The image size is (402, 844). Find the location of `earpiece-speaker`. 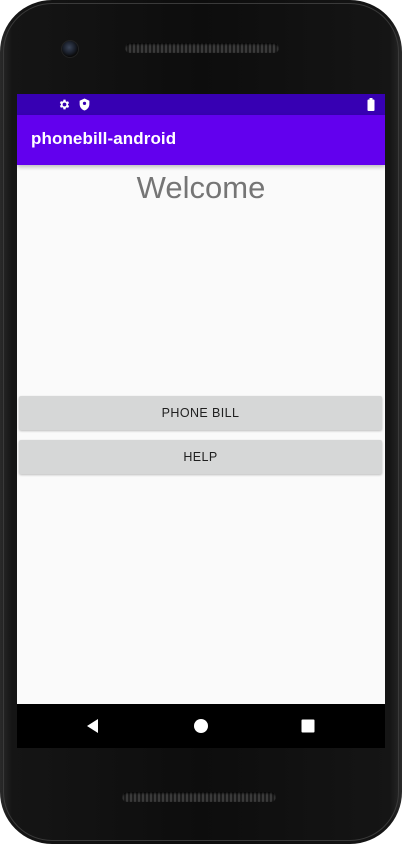

earpiece-speaker is located at coordinates (202, 48).